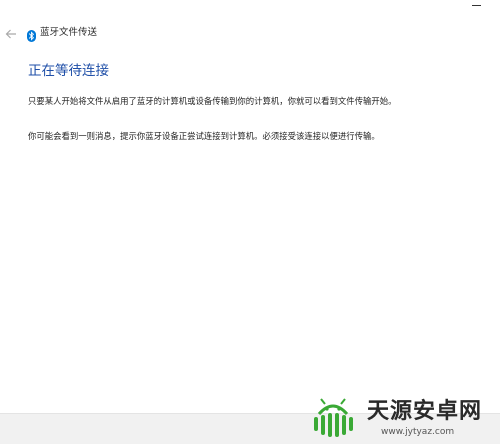  Describe the element at coordinates (31, 34) in the screenshot. I see `bluetooth-icon` at that location.